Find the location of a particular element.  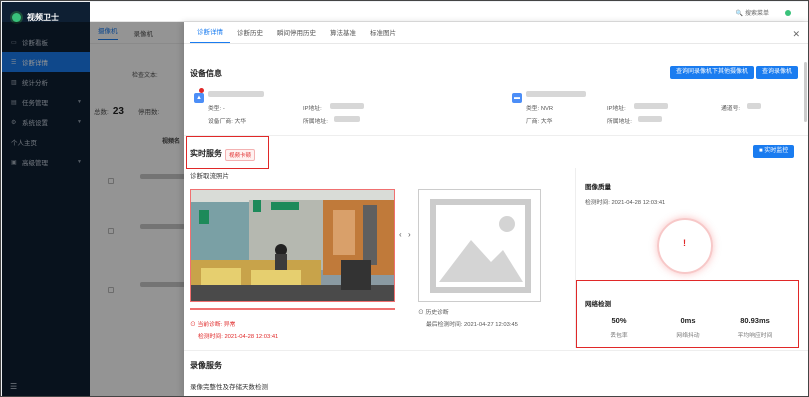

camera-location-blurred is located at coordinates (347, 119).